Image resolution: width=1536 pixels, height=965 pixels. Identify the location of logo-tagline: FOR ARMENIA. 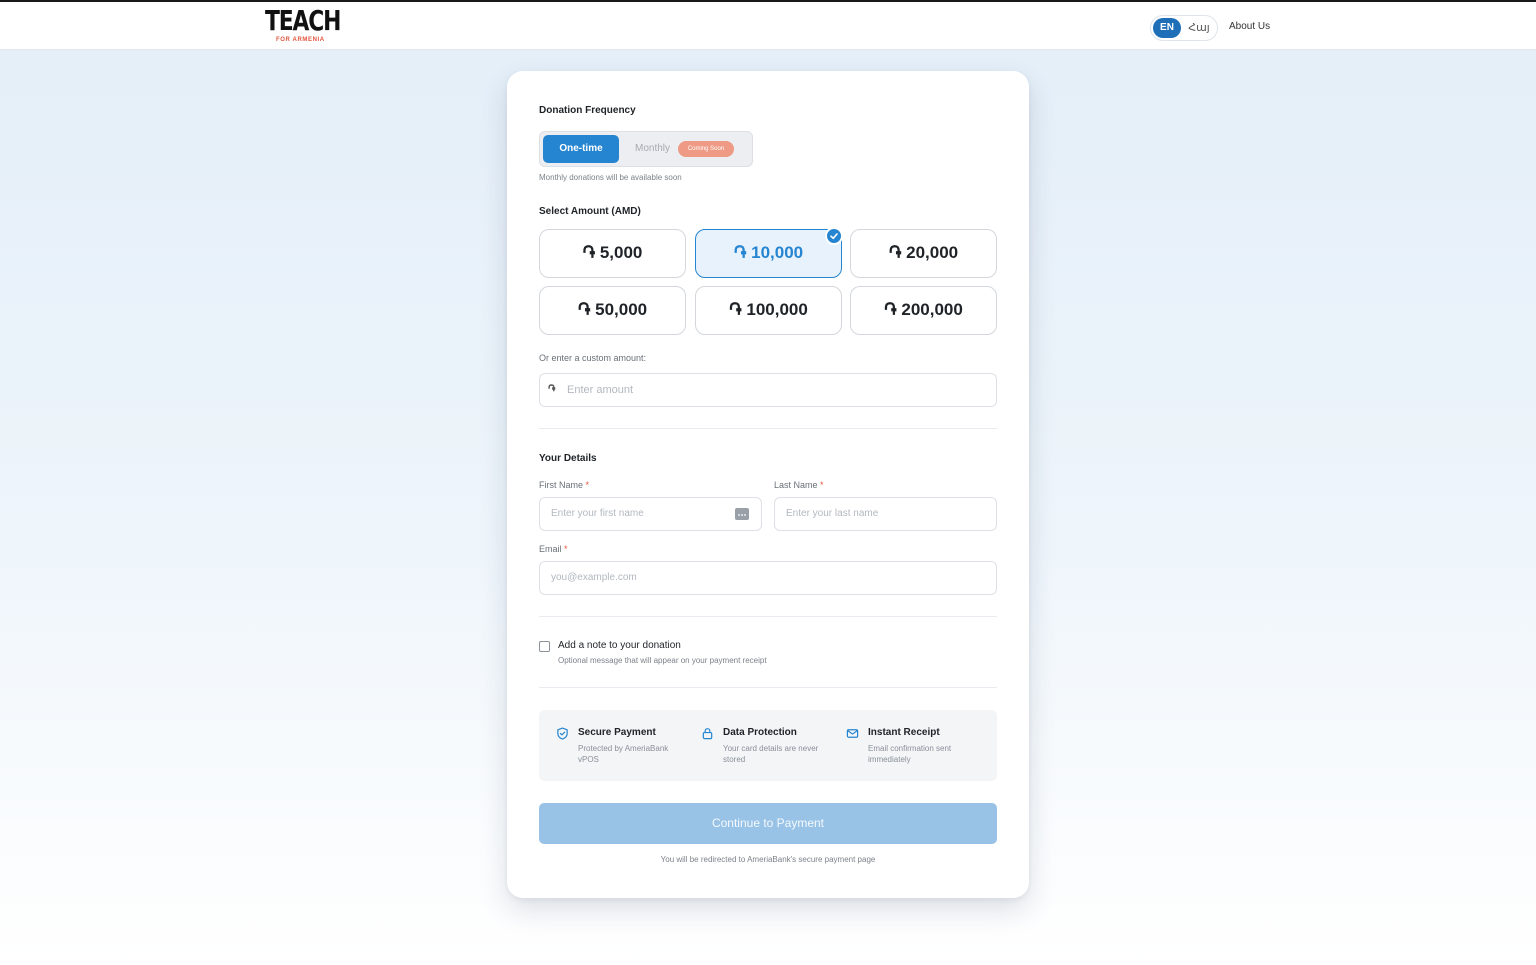
(300, 40).